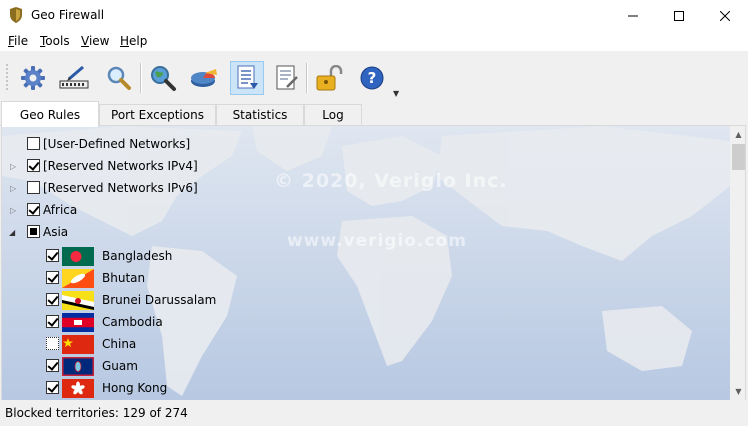 The width and height of the screenshot is (748, 426). Describe the element at coordinates (159, 300) in the screenshot. I see `tree-node-label: Brunei Darussalam` at that location.